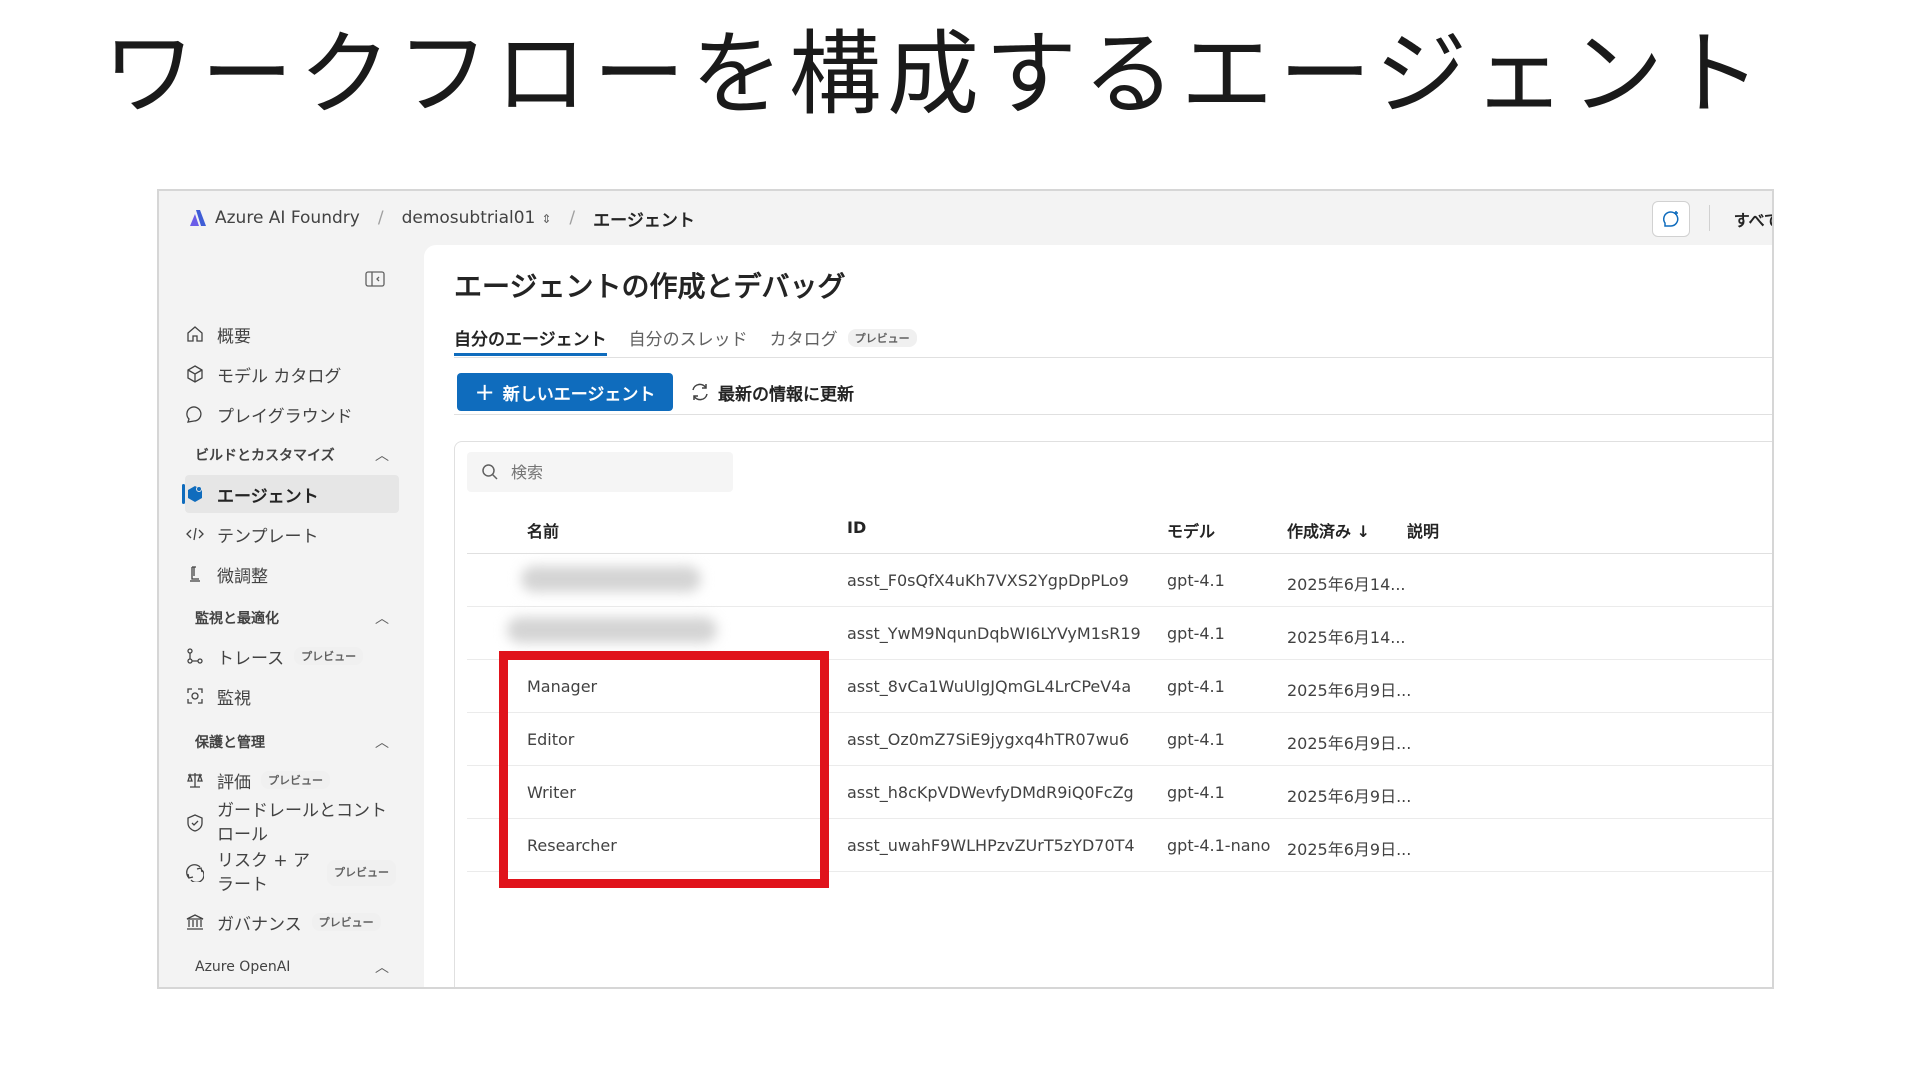  What do you see at coordinates (856, 527) in the screenshot?
I see `column-header-id: ID` at bounding box center [856, 527].